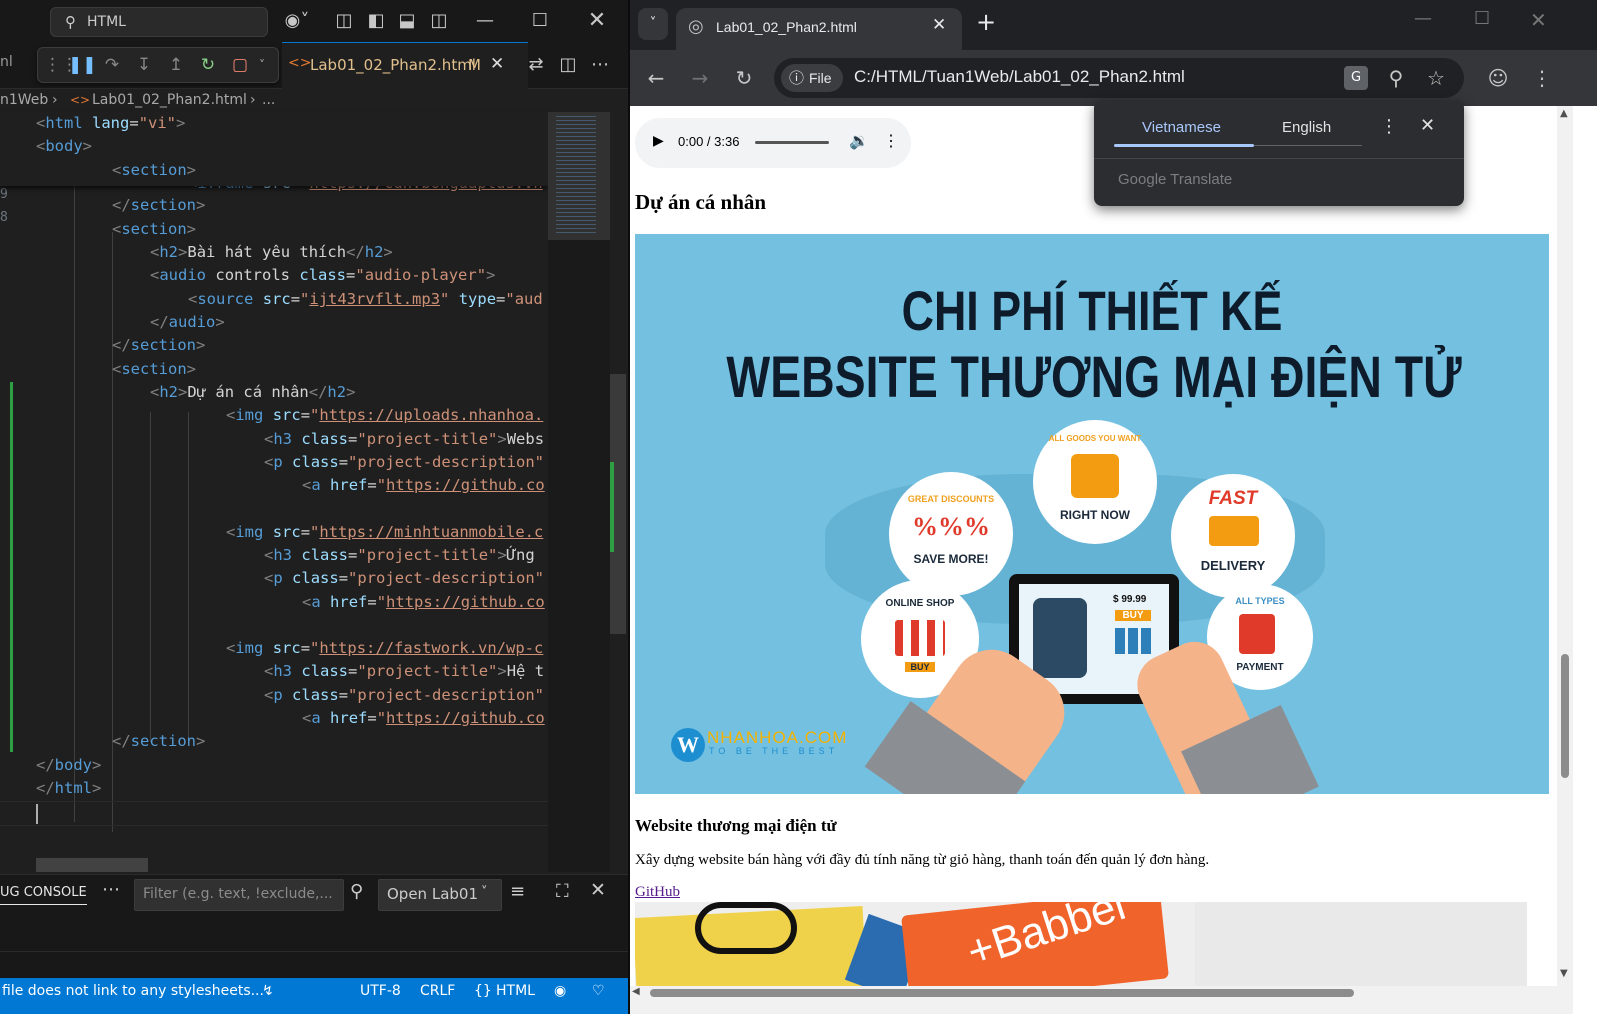 The image size is (1597, 1014). I want to click on site-info-chip: ⓘ File, so click(812, 78).